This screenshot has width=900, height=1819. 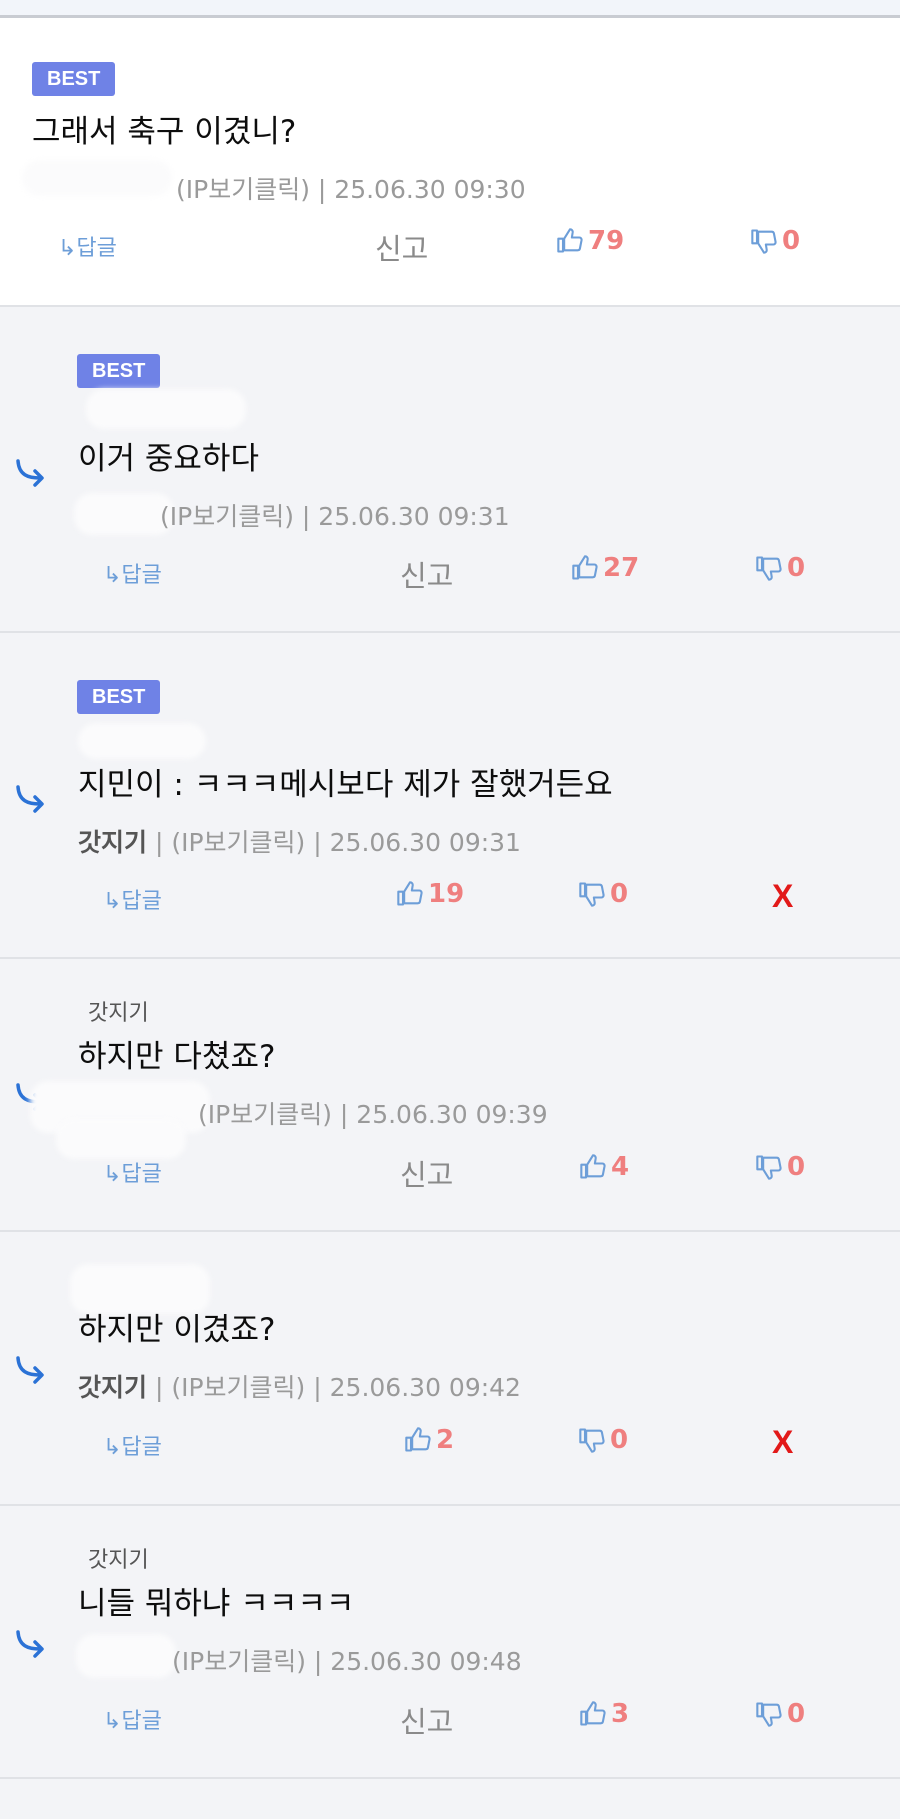 What do you see at coordinates (430, 189) in the screenshot?
I see `comment-time: 25.06.30 09:30` at bounding box center [430, 189].